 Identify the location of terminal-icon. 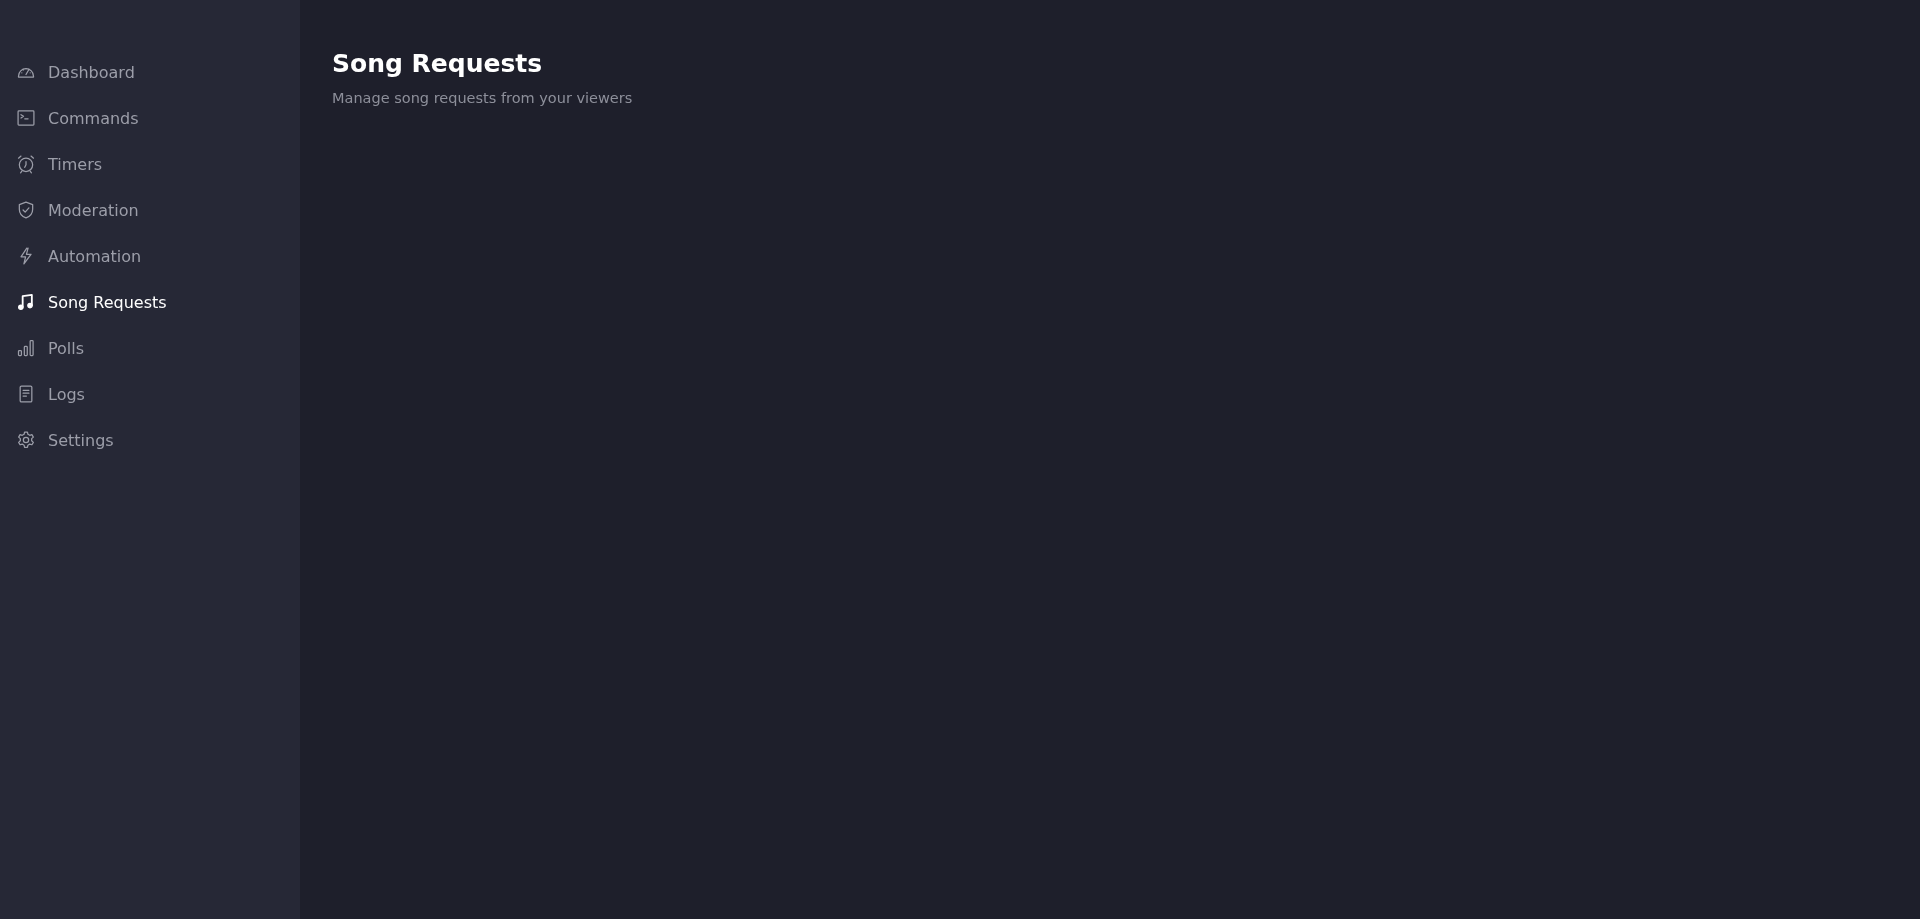
(26, 118).